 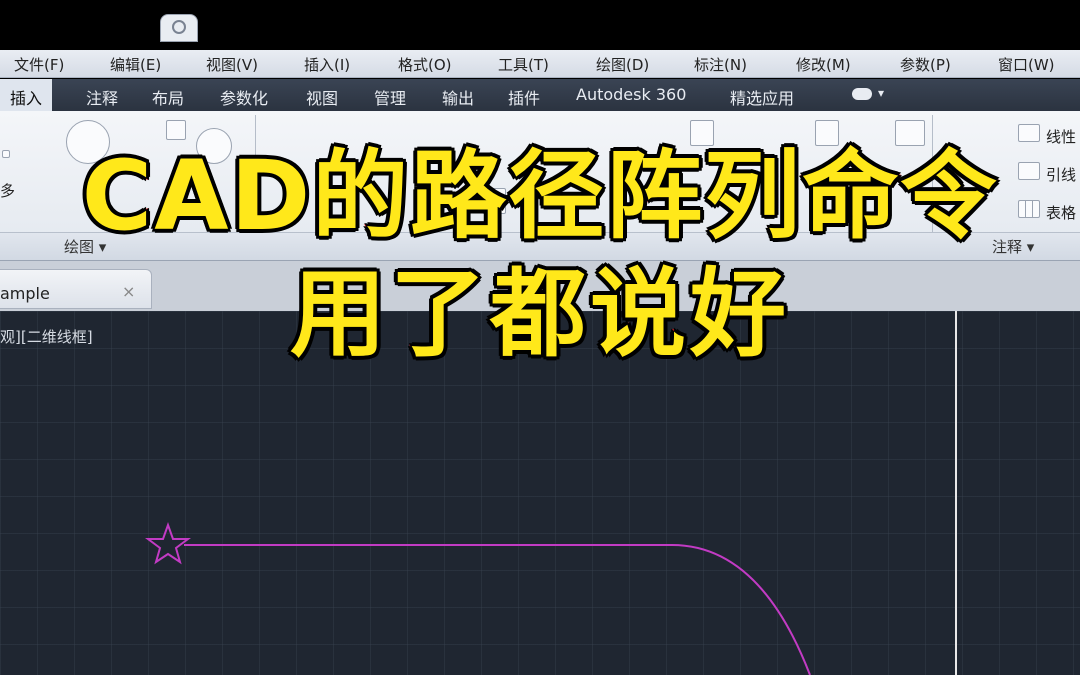 I want to click on tab-plugins: 插件, so click(x=524, y=97).